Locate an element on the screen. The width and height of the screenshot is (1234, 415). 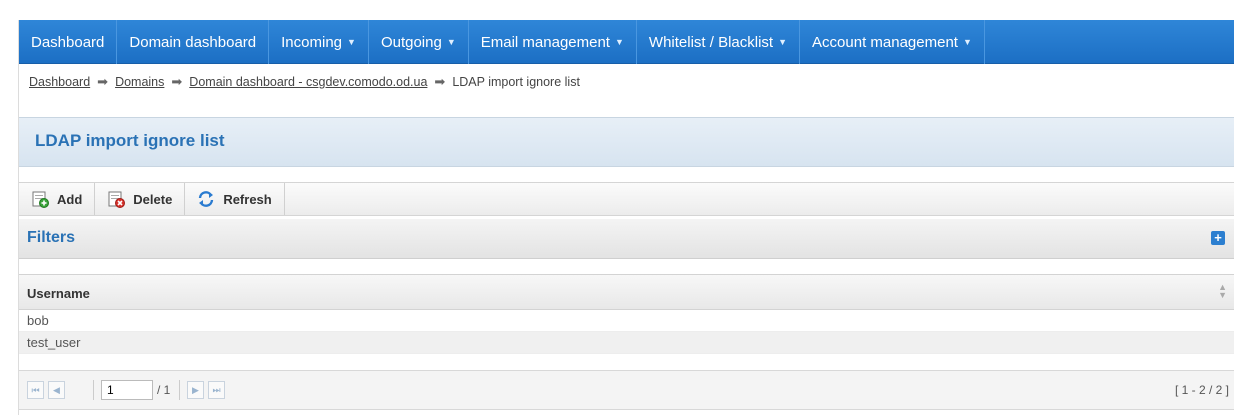
nav-incoming: Incoming ▼ is located at coordinates (319, 42).